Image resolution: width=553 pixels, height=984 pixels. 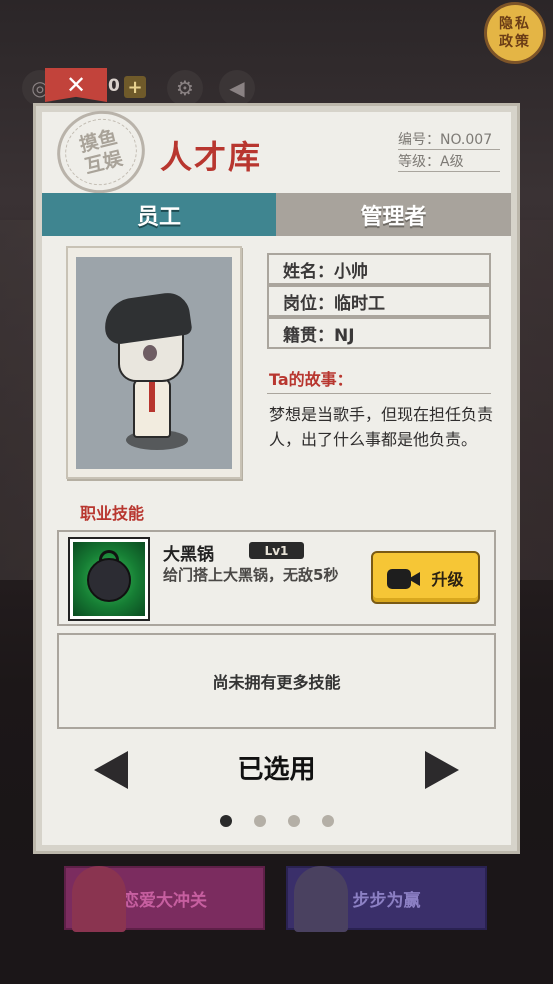 What do you see at coordinates (112, 513) in the screenshot?
I see `skills-title: 职业技能` at bounding box center [112, 513].